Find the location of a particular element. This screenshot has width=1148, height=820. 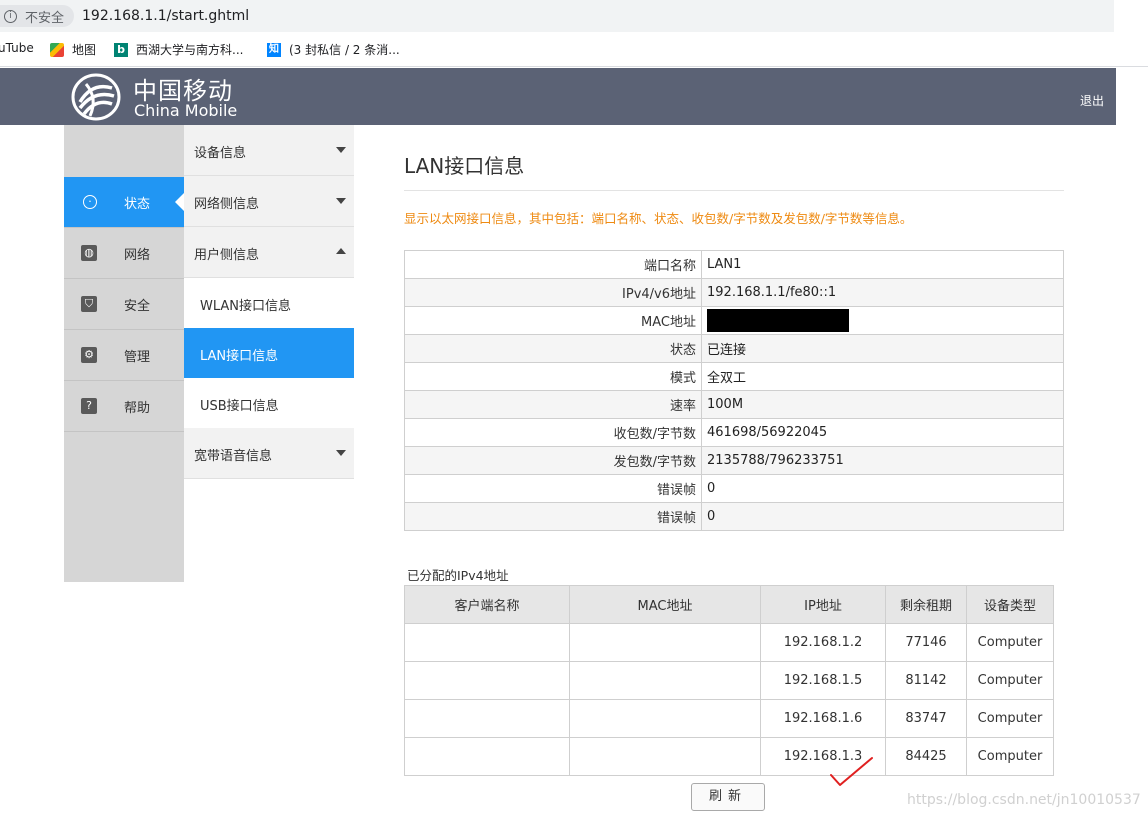

browser-address-bar: i 不安全 192.168.1.1/start.ghtml is located at coordinates (557, 16).